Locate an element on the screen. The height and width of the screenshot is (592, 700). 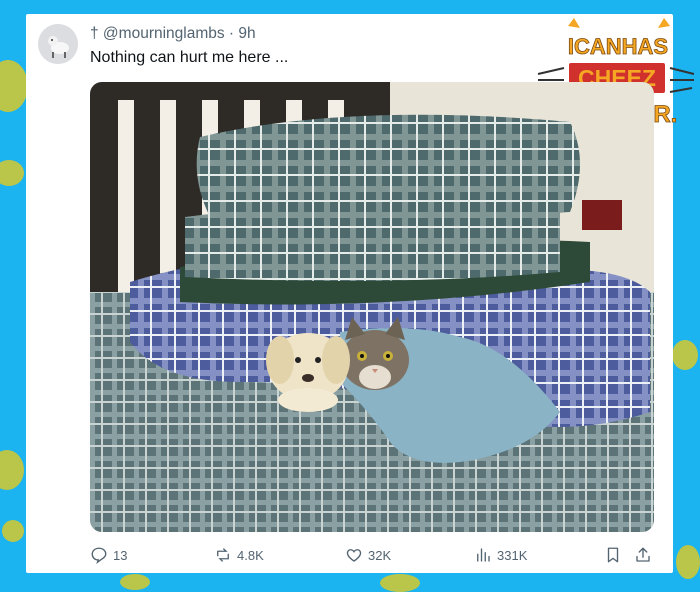
avatar is located at coordinates (58, 44).